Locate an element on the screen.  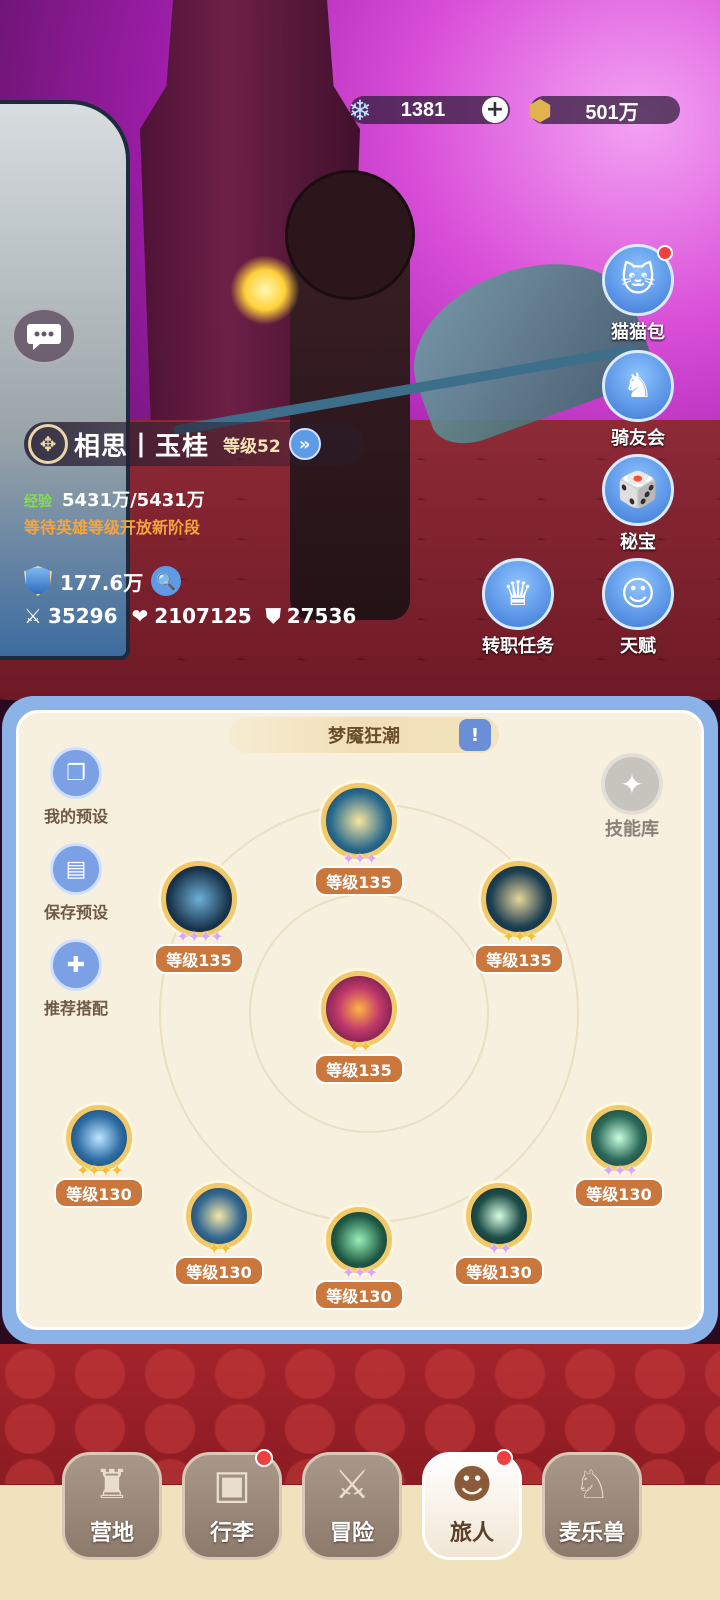
attack-stat: ⚔ 35296 is located at coordinates (71, 616).